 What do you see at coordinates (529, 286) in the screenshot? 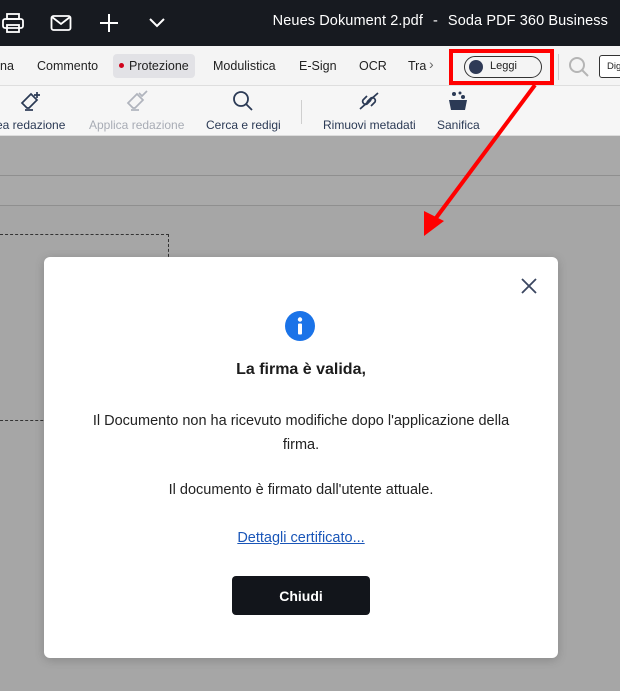
I see `close-icon` at bounding box center [529, 286].